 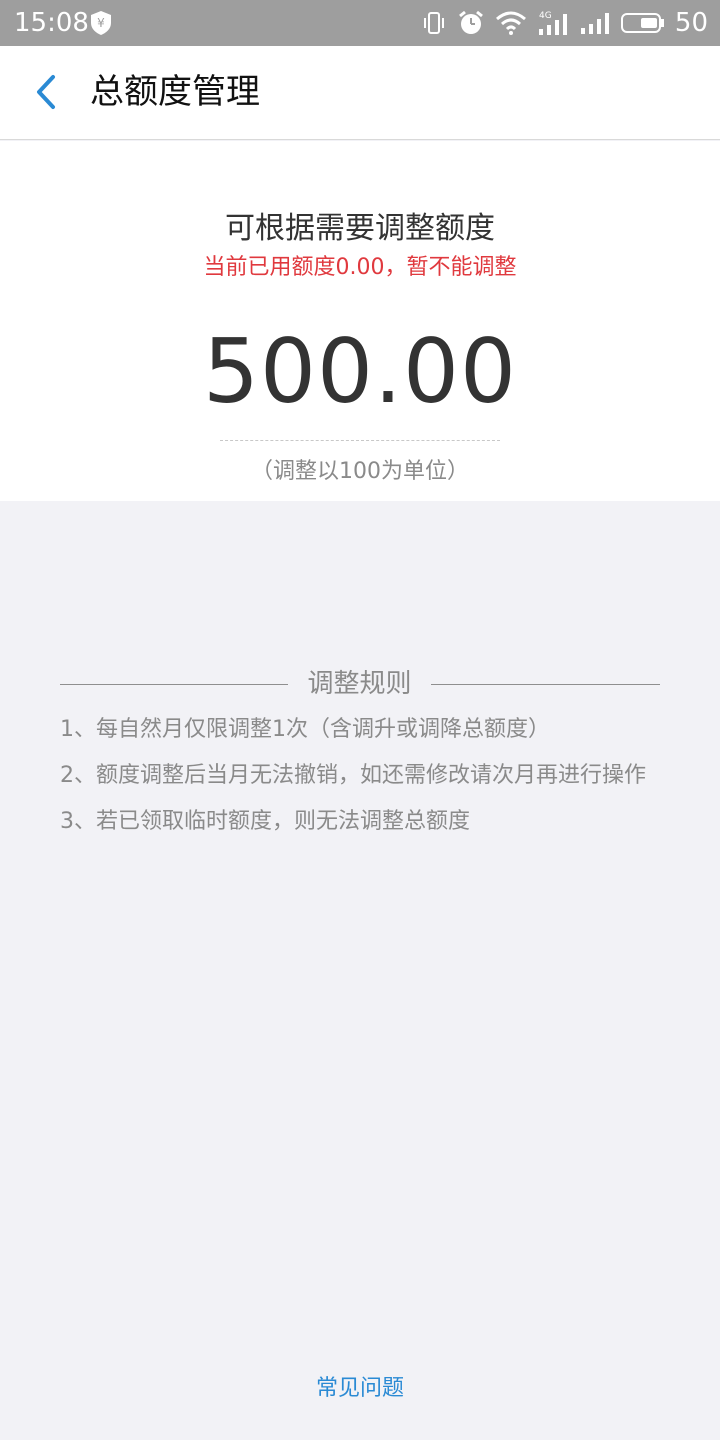 I want to click on status-time: 15:08, so click(x=51, y=23).